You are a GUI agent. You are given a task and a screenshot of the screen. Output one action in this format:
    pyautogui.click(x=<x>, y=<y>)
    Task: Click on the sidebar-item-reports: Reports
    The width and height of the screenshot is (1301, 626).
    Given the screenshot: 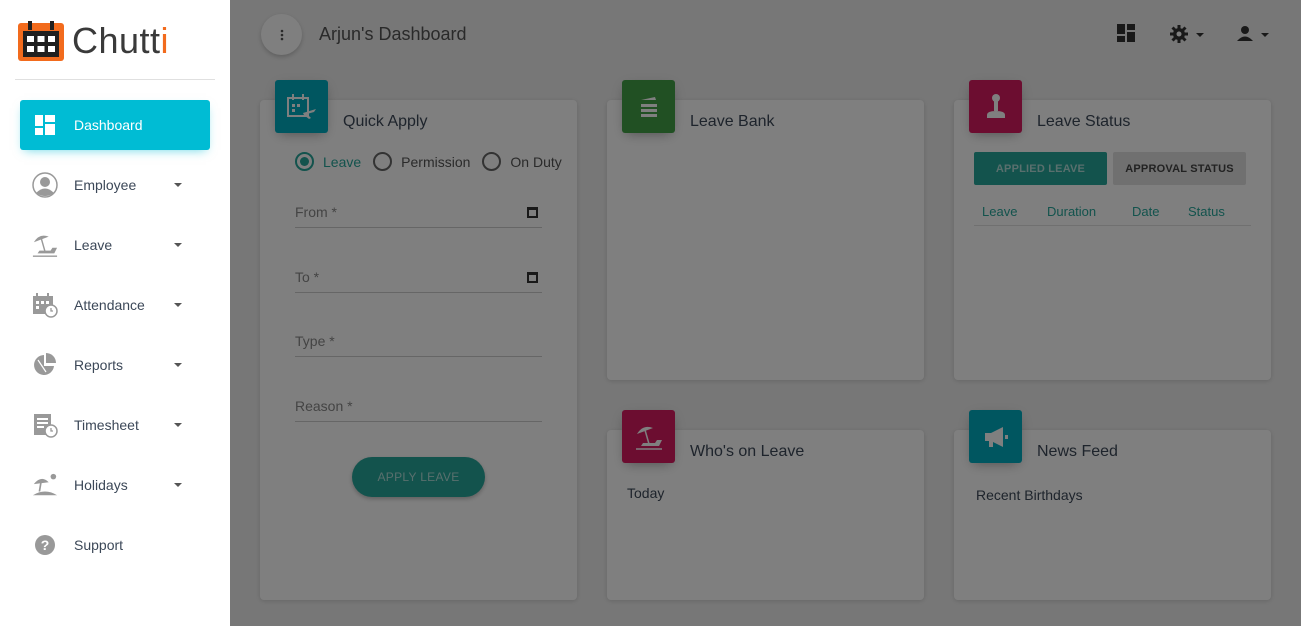 What is the action you would take?
    pyautogui.click(x=115, y=365)
    